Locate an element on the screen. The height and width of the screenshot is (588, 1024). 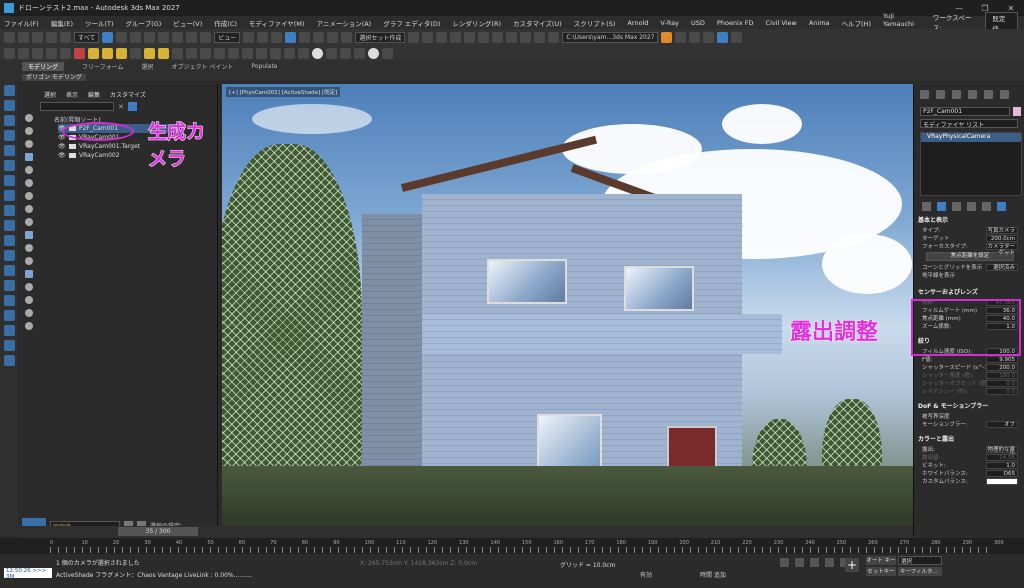
motion-blur-dropdown: オフ is located at coordinates (1002, 424).